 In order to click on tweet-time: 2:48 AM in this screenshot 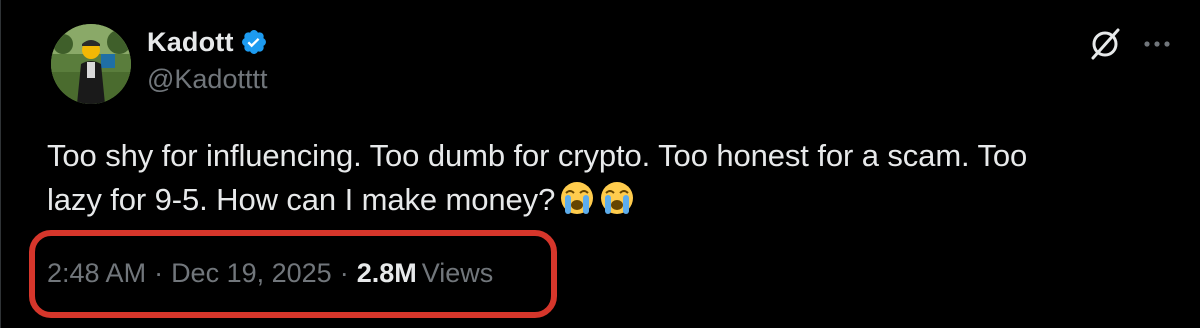, I will do `click(96, 273)`.